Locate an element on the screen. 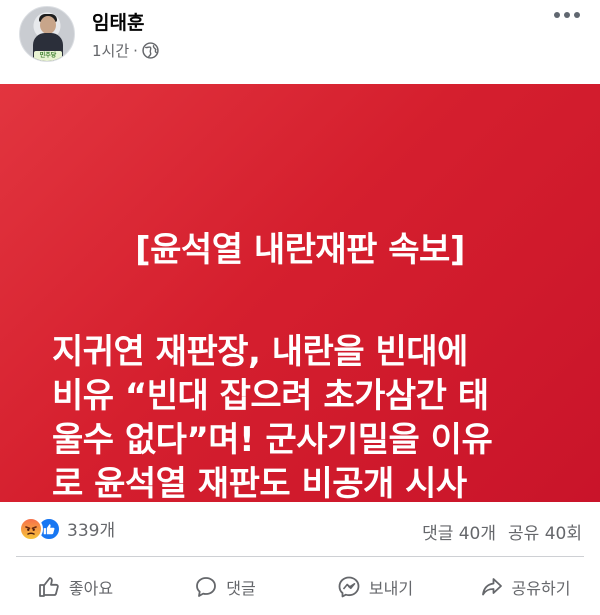 Image resolution: width=600 pixels, height=615 pixels. banner-title: [윤석열 내란재판 속보] is located at coordinates (300, 250).